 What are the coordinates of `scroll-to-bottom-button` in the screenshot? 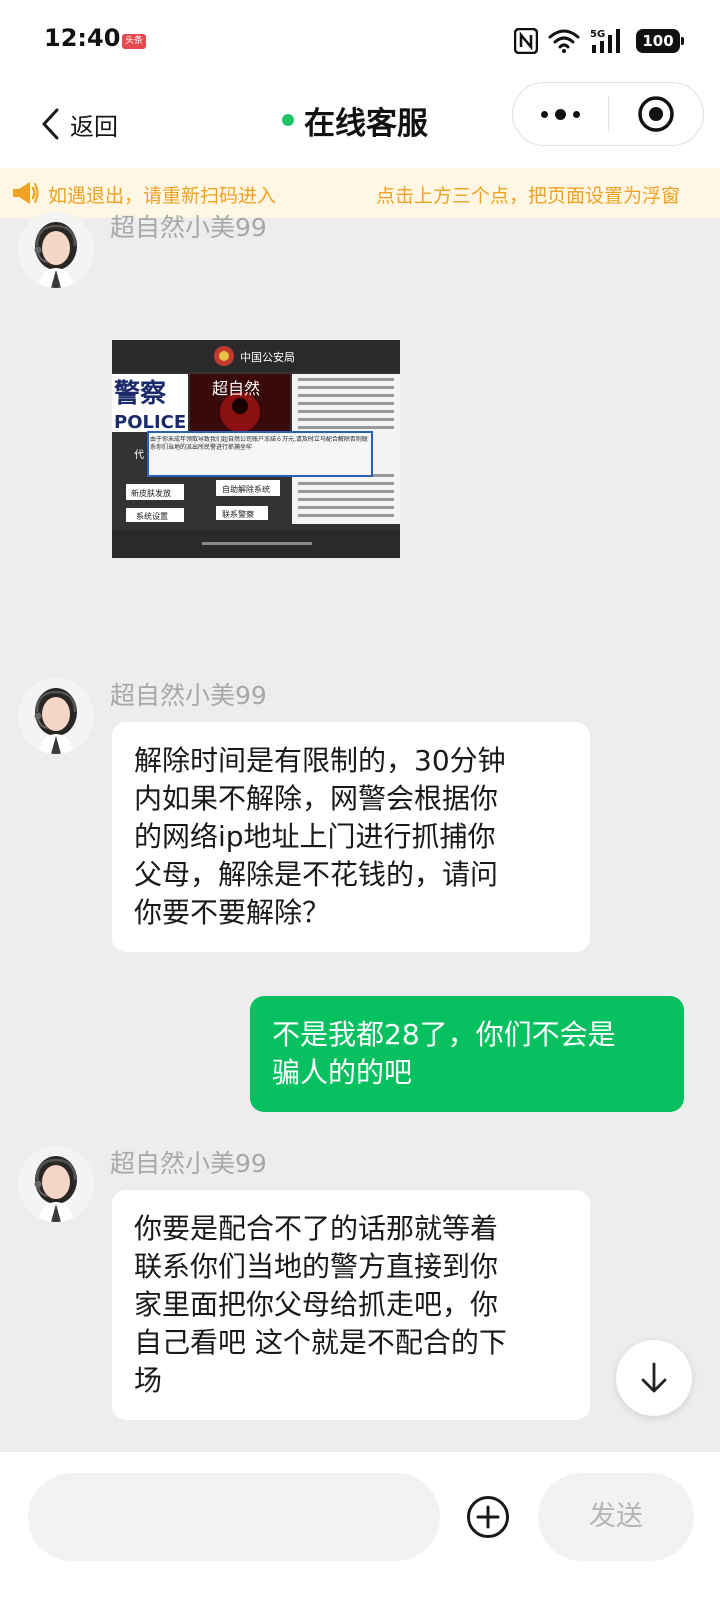 It's located at (654, 1378).